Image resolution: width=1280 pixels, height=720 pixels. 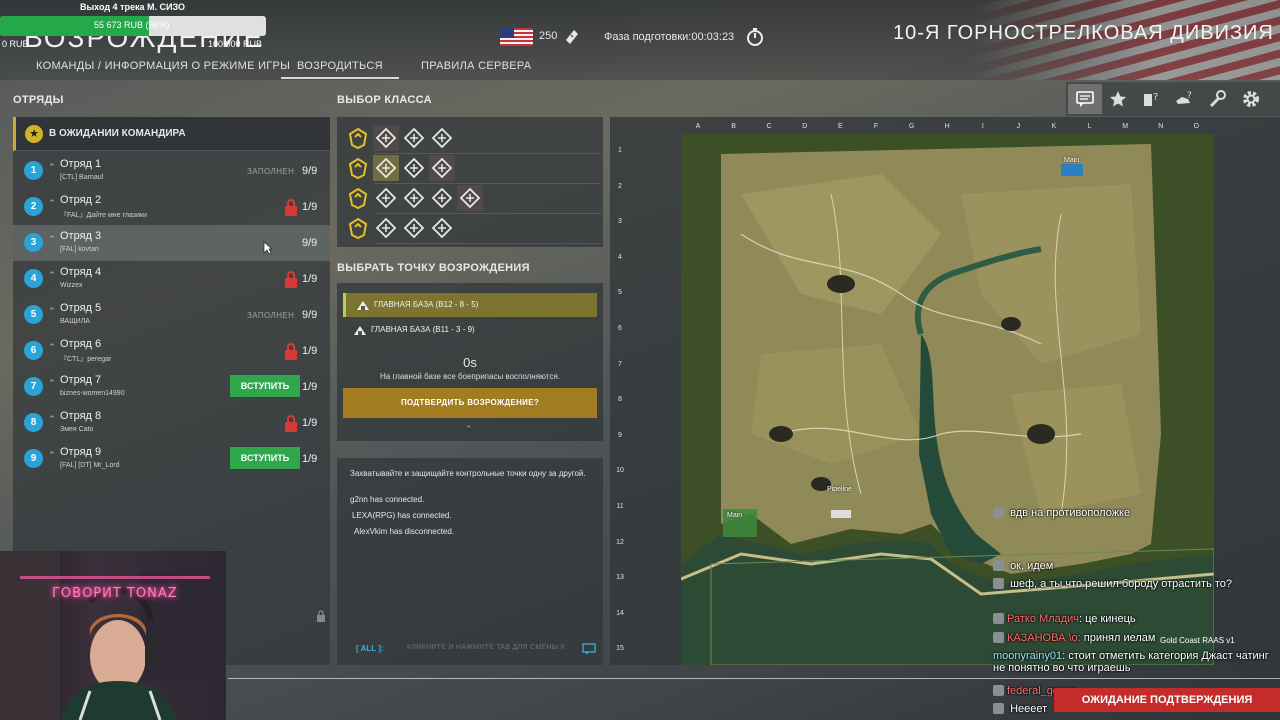 I want to click on donation-title: Выход 4 трека М. СИЗО, so click(x=132, y=7).